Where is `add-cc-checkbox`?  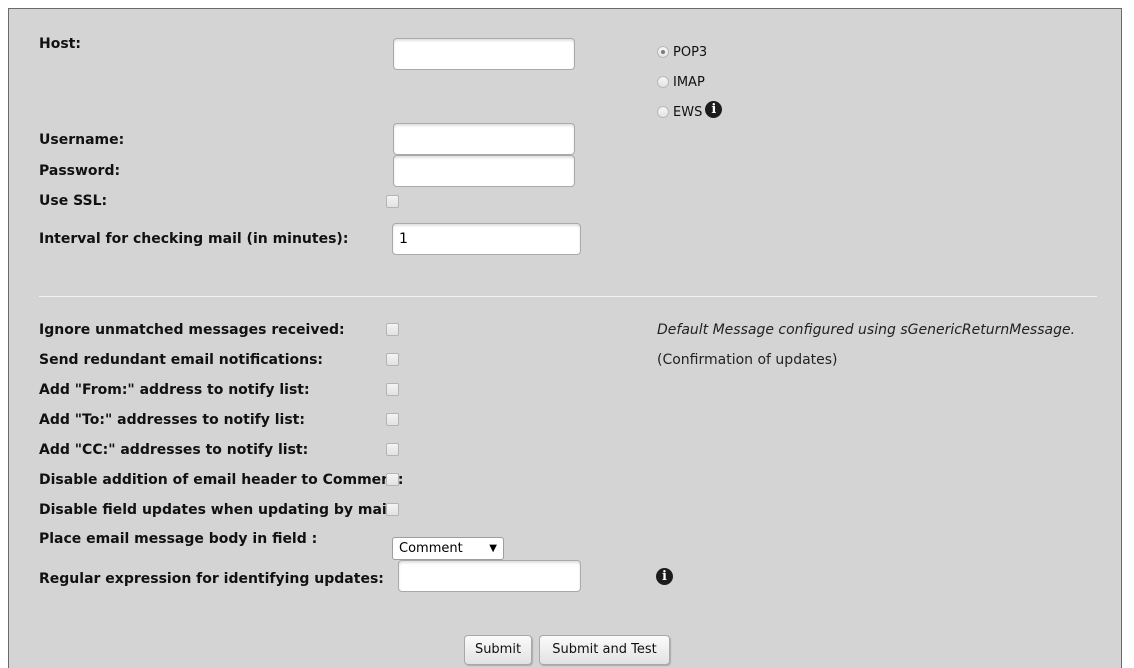
add-cc-checkbox is located at coordinates (392, 449).